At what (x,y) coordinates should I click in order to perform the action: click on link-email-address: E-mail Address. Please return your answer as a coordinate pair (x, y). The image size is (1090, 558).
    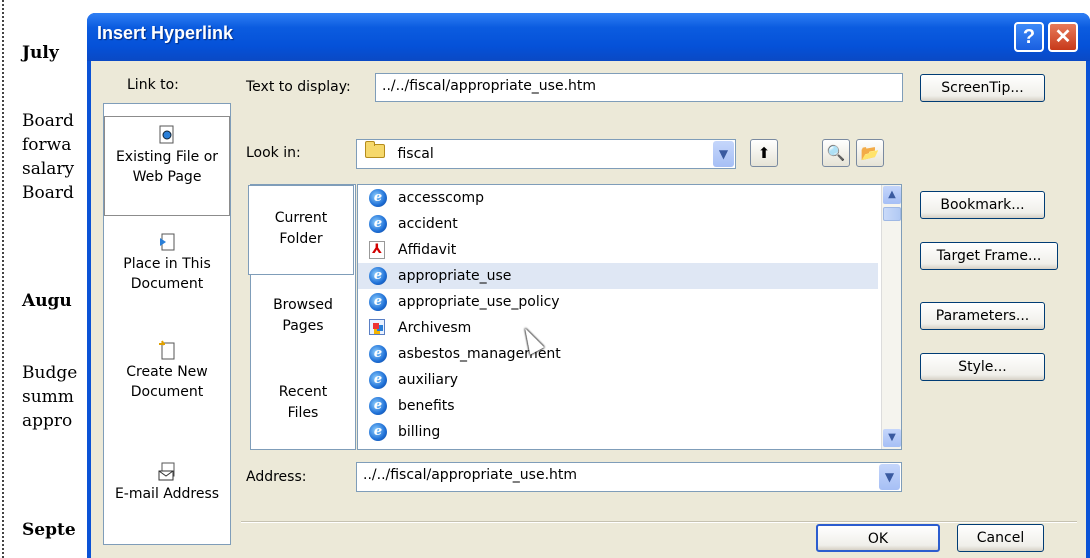
    Looking at the image, I should click on (167, 483).